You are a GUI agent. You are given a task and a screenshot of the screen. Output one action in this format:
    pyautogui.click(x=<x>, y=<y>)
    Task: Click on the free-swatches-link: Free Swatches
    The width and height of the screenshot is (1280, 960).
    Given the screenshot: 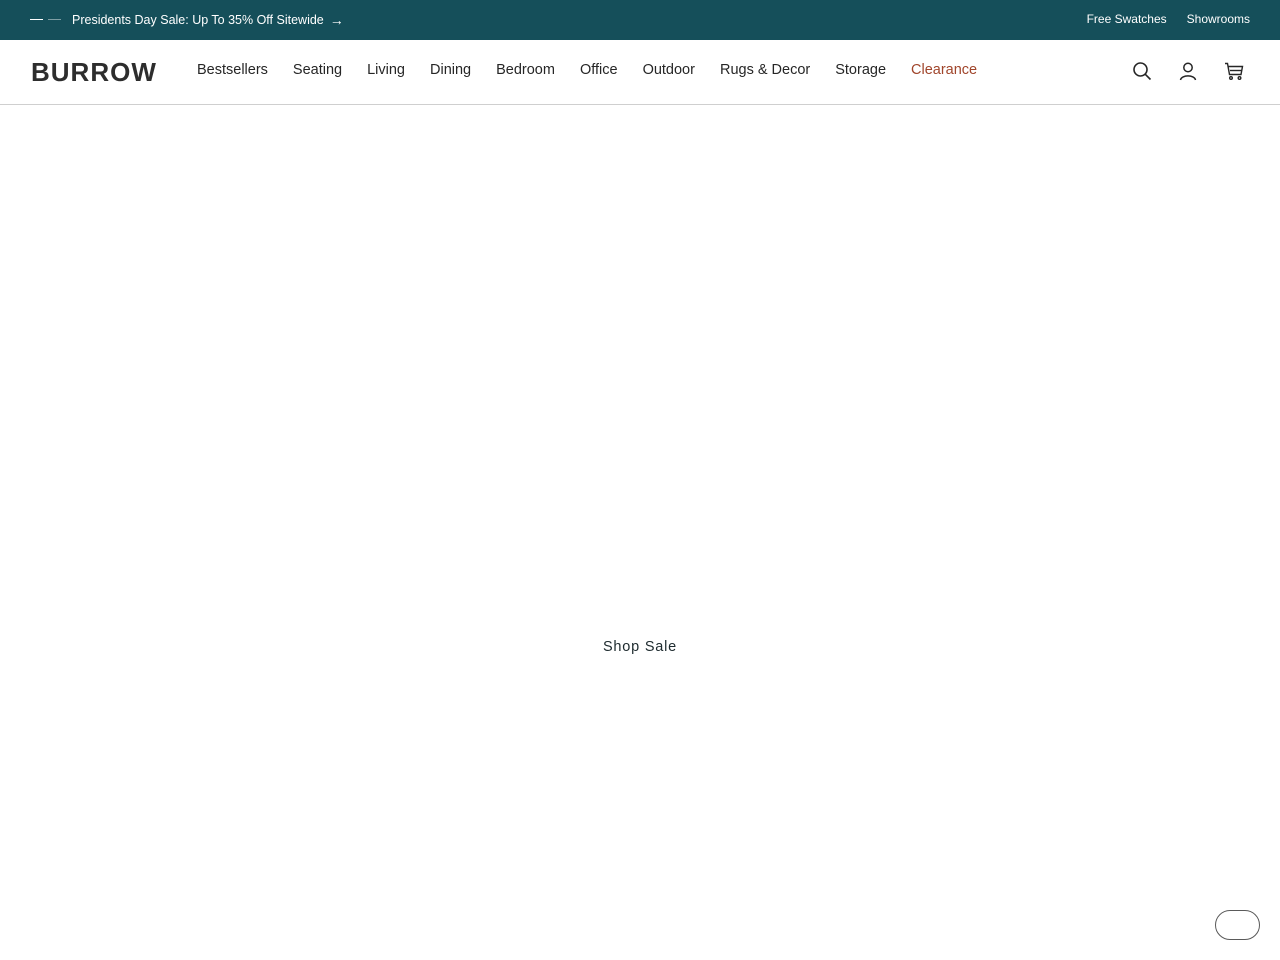 What is the action you would take?
    pyautogui.click(x=1127, y=19)
    